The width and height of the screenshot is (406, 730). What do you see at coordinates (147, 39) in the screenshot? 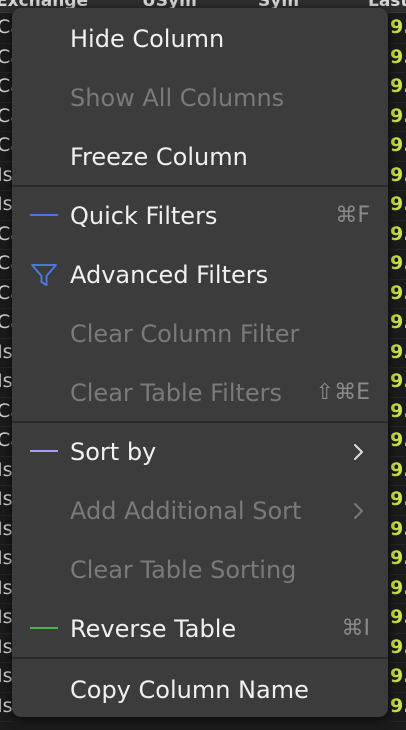
I see `menu-item-label: Hide Column` at bounding box center [147, 39].